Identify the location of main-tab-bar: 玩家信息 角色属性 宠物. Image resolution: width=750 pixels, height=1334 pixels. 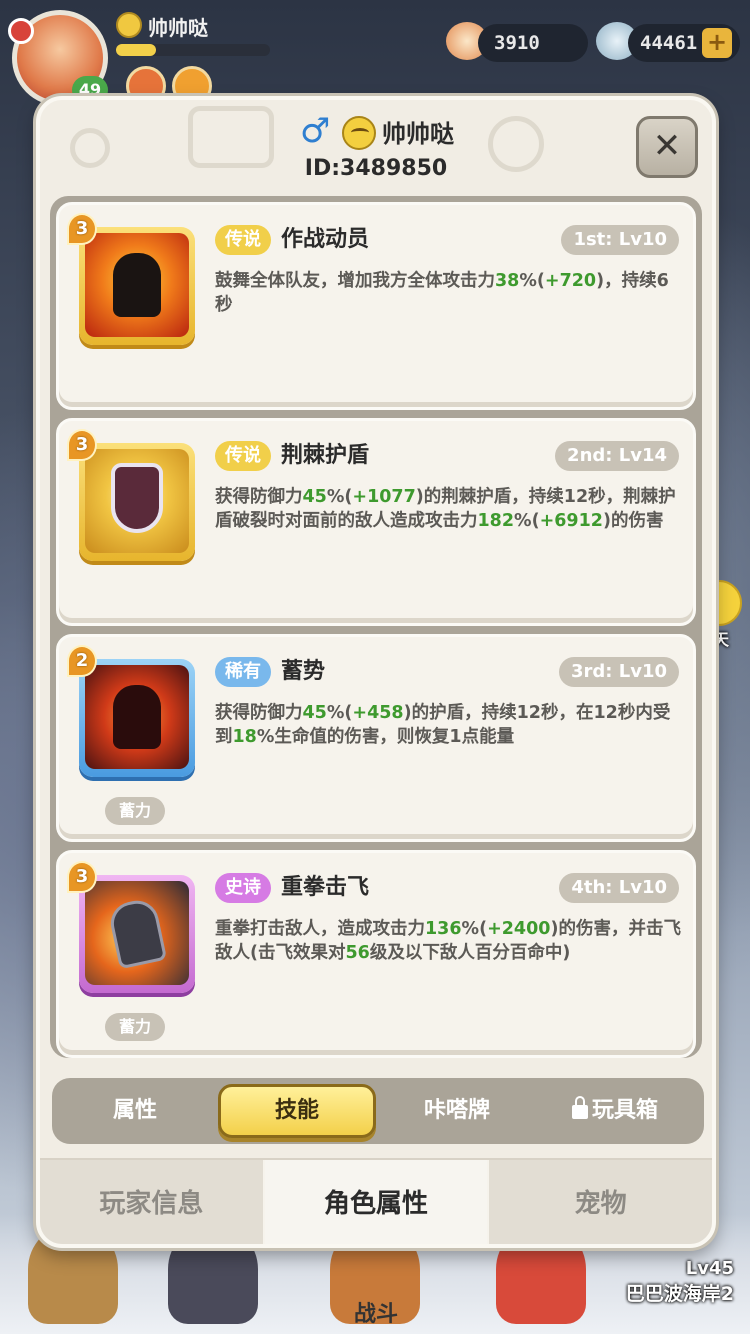
(376, 1201).